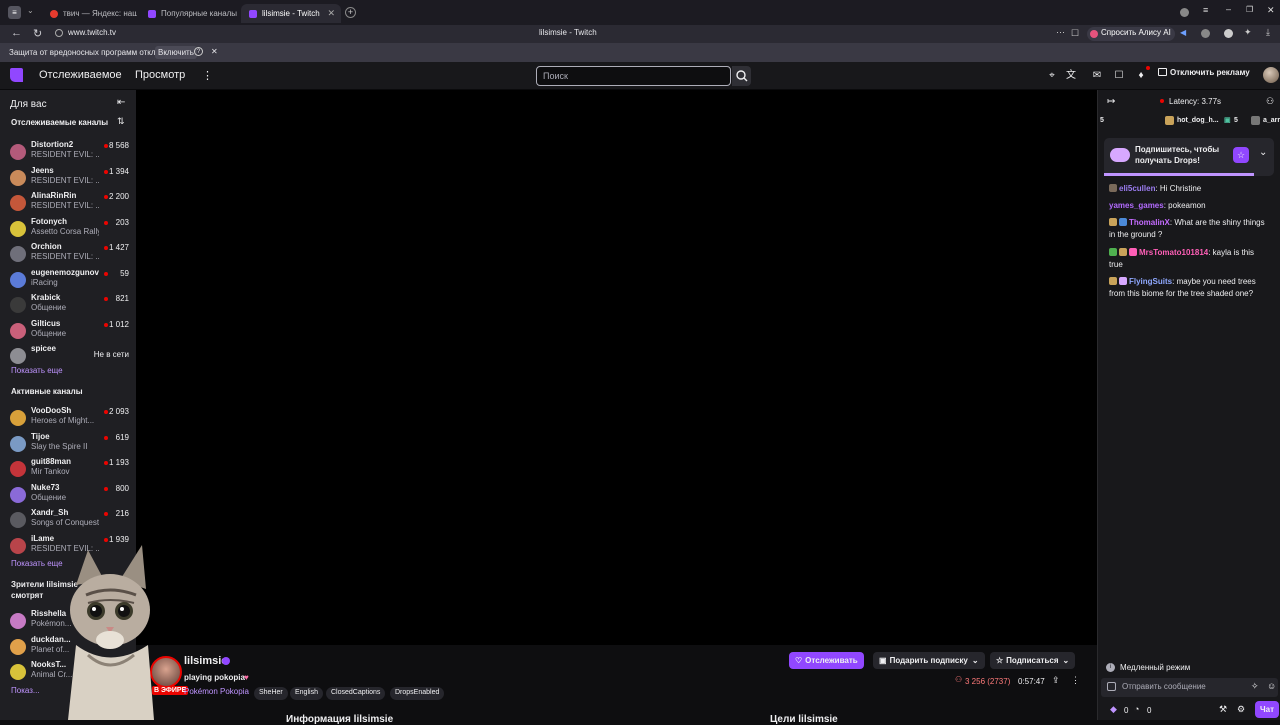 Image resolution: width=1280 pixels, height=725 pixels. I want to click on followed-channel-item: Jeens RESIDENT EVIL: ... 1 394, so click(68, 177).